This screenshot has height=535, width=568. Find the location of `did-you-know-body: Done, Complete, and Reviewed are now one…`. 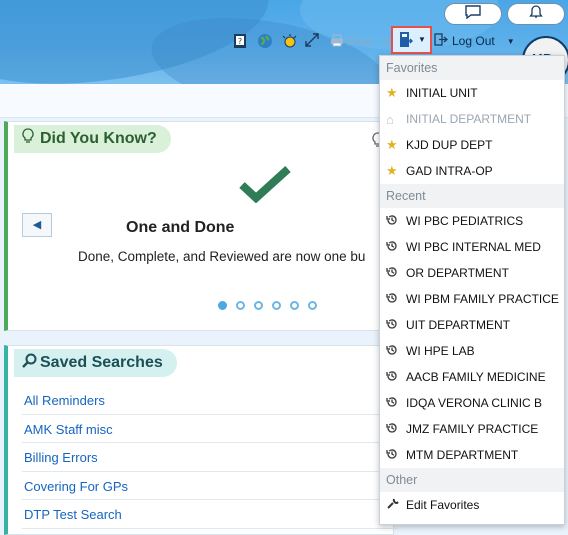

did-you-know-body: Done, Complete, and Reviewed are now one… is located at coordinates (222, 256).